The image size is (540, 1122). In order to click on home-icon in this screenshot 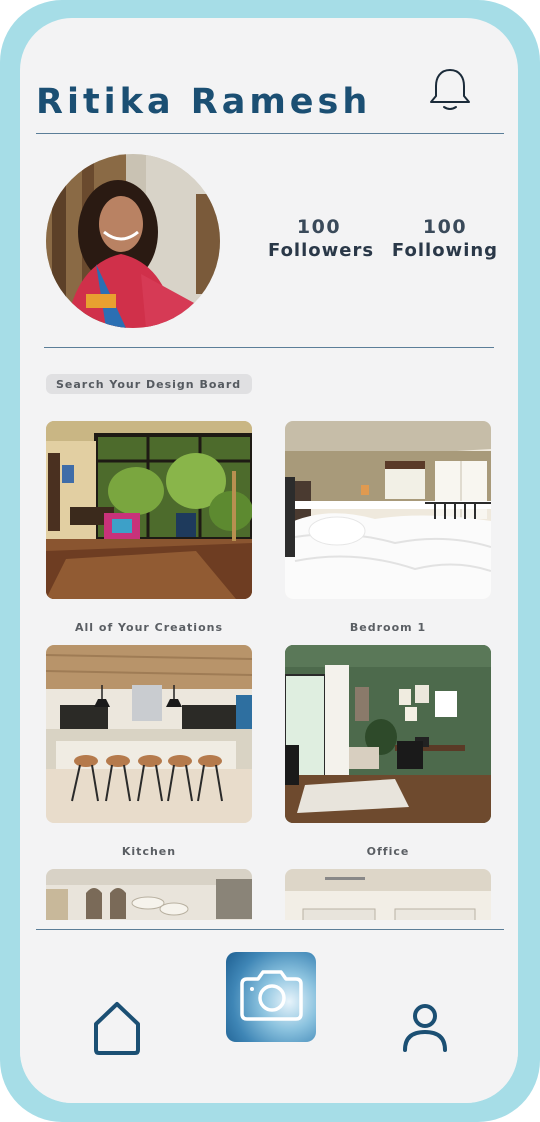, I will do `click(117, 1027)`.